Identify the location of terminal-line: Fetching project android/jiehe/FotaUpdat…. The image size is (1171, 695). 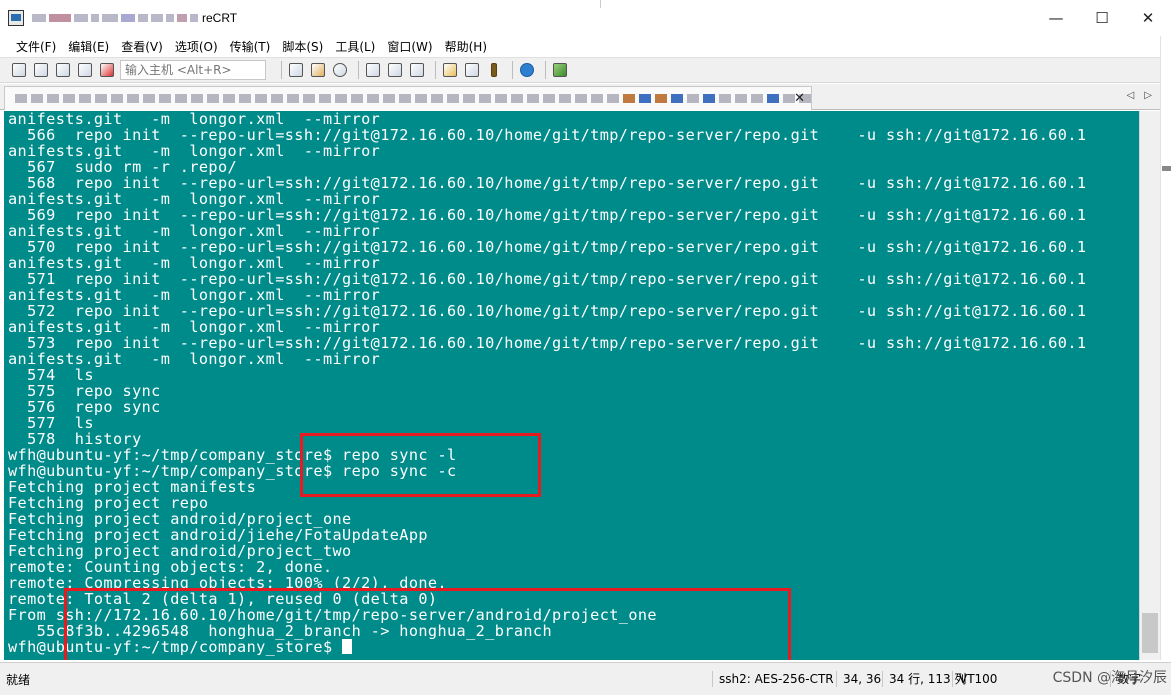
(218, 535).